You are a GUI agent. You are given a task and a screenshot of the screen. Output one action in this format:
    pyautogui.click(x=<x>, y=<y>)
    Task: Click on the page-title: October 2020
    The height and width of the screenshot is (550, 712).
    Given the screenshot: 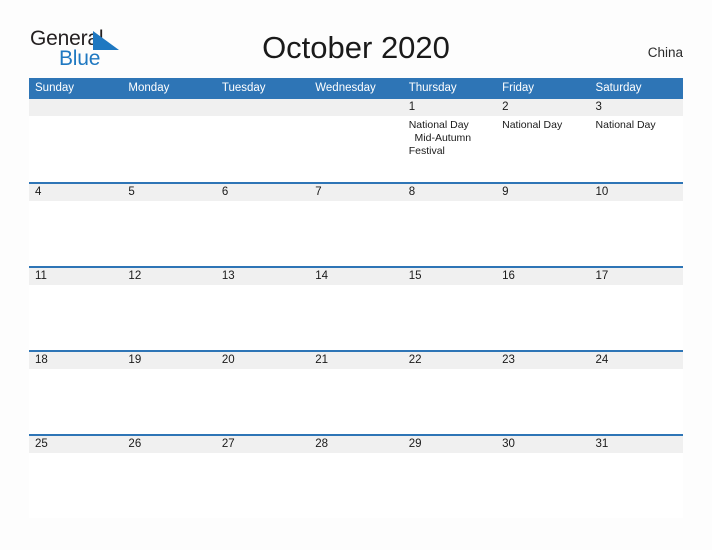 What is the action you would take?
    pyautogui.click(x=356, y=47)
    